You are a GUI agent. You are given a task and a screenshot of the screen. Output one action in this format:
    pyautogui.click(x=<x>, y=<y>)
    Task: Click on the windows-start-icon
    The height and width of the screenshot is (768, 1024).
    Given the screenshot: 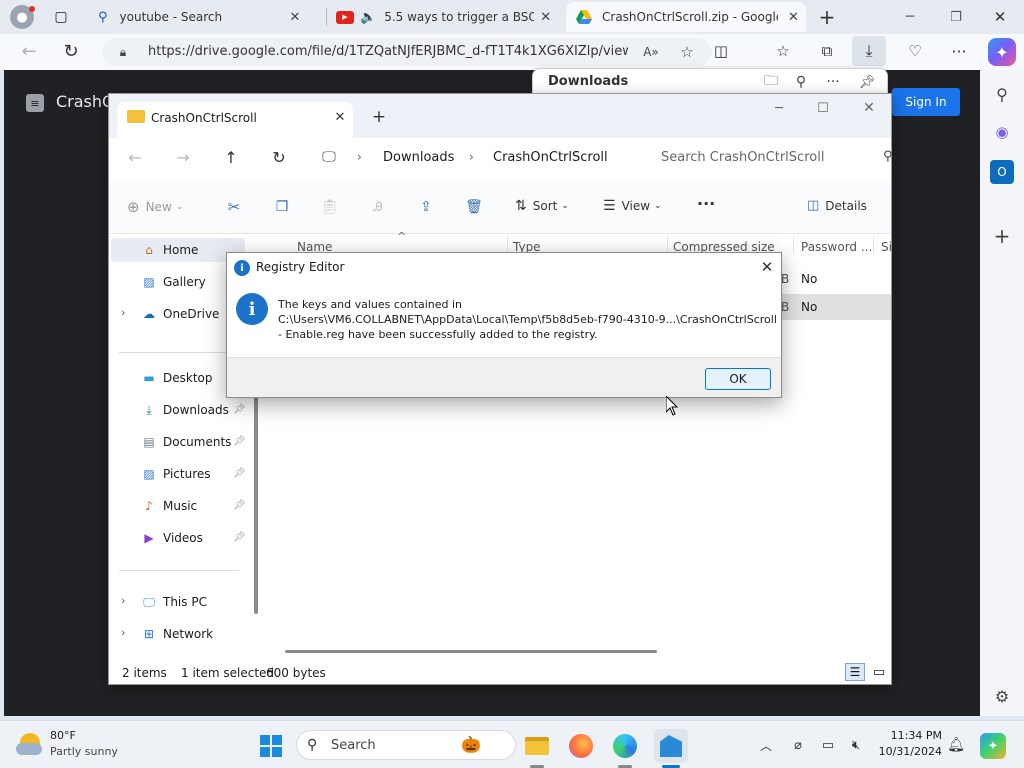 What is the action you would take?
    pyautogui.click(x=271, y=746)
    